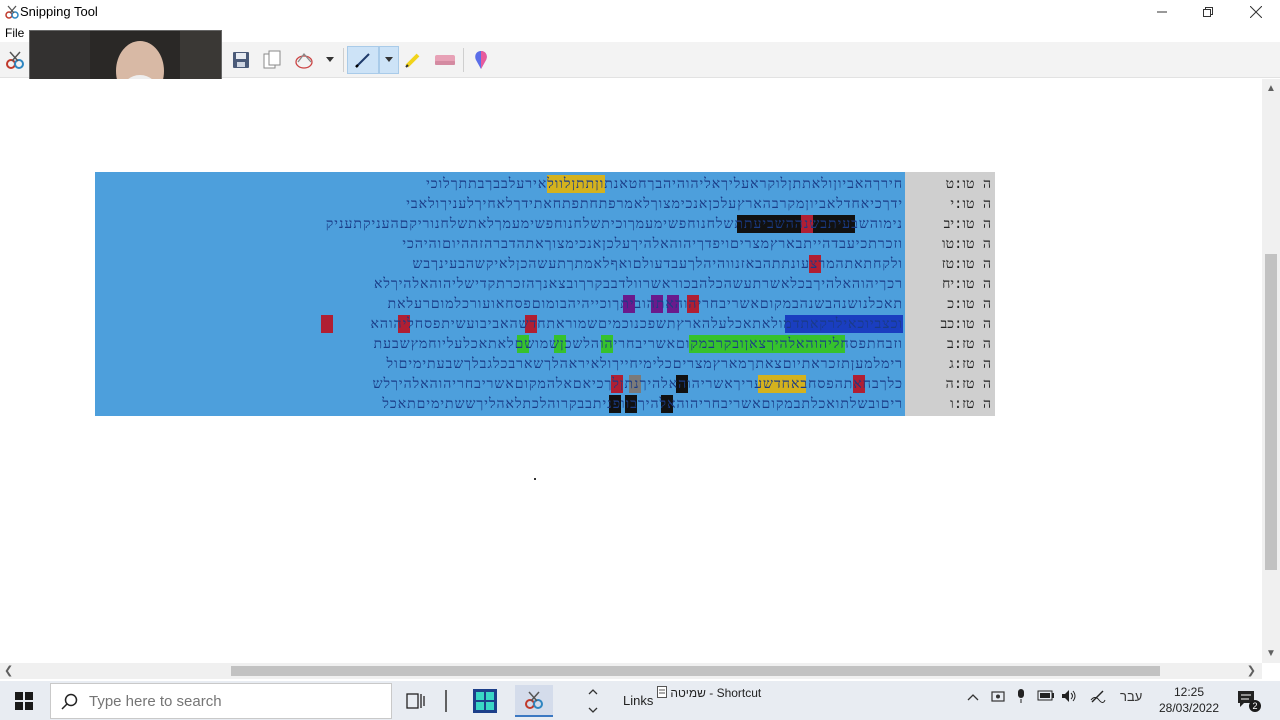  What do you see at coordinates (638, 700) in the screenshot?
I see `links-toolbar-label: Links` at bounding box center [638, 700].